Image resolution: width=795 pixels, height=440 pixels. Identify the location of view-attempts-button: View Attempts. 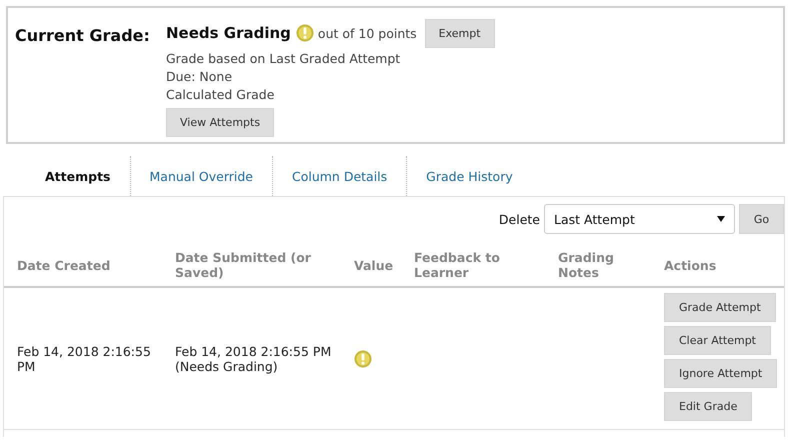
(220, 122).